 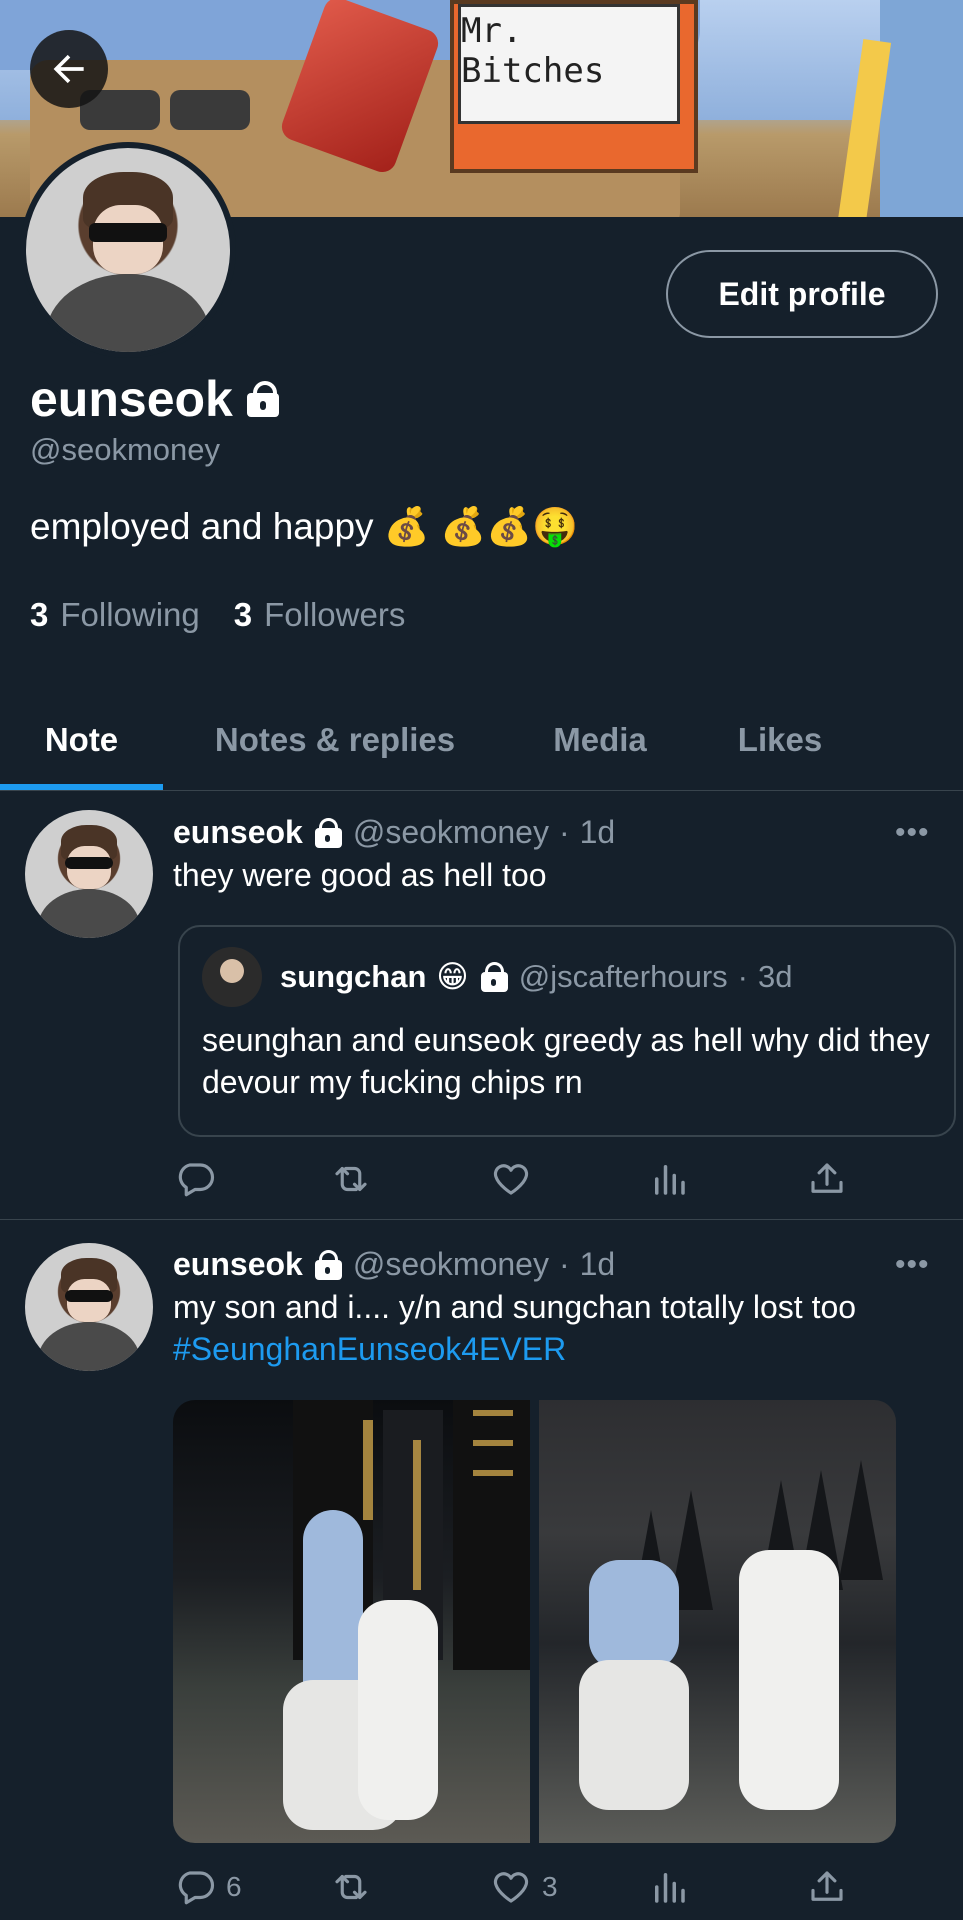 What do you see at coordinates (304, 526) in the screenshot?
I see `profile-bio: employed and happy 💰 💰💰🤑` at bounding box center [304, 526].